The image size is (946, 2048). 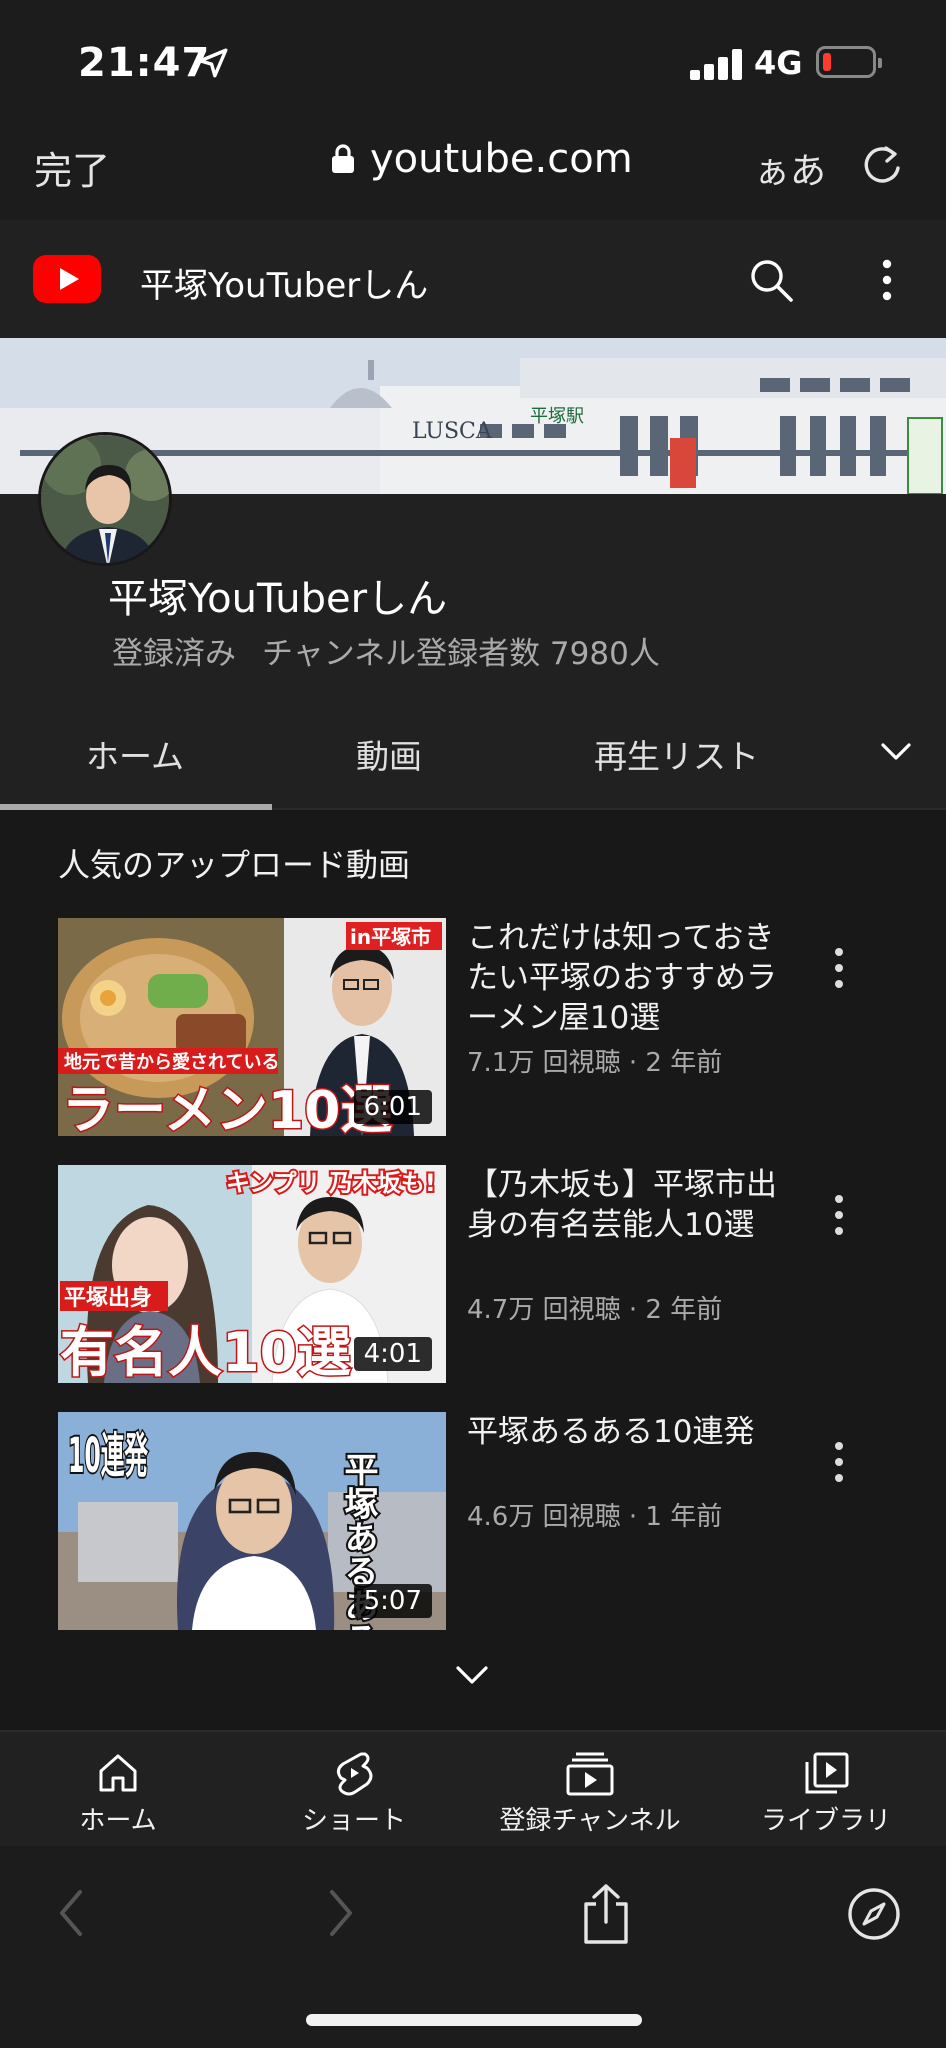 I want to click on bottom-navigation: ホーム ショート 登録チャンネル ライブラリ, so click(x=473, y=1788).